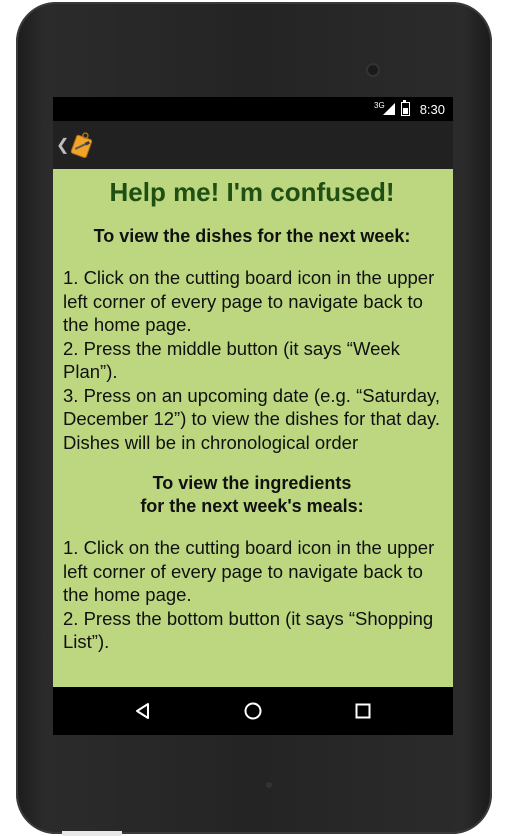 Image resolution: width=507 pixels, height=836 pixels. What do you see at coordinates (92, 833) in the screenshot?
I see `window-edge` at bounding box center [92, 833].